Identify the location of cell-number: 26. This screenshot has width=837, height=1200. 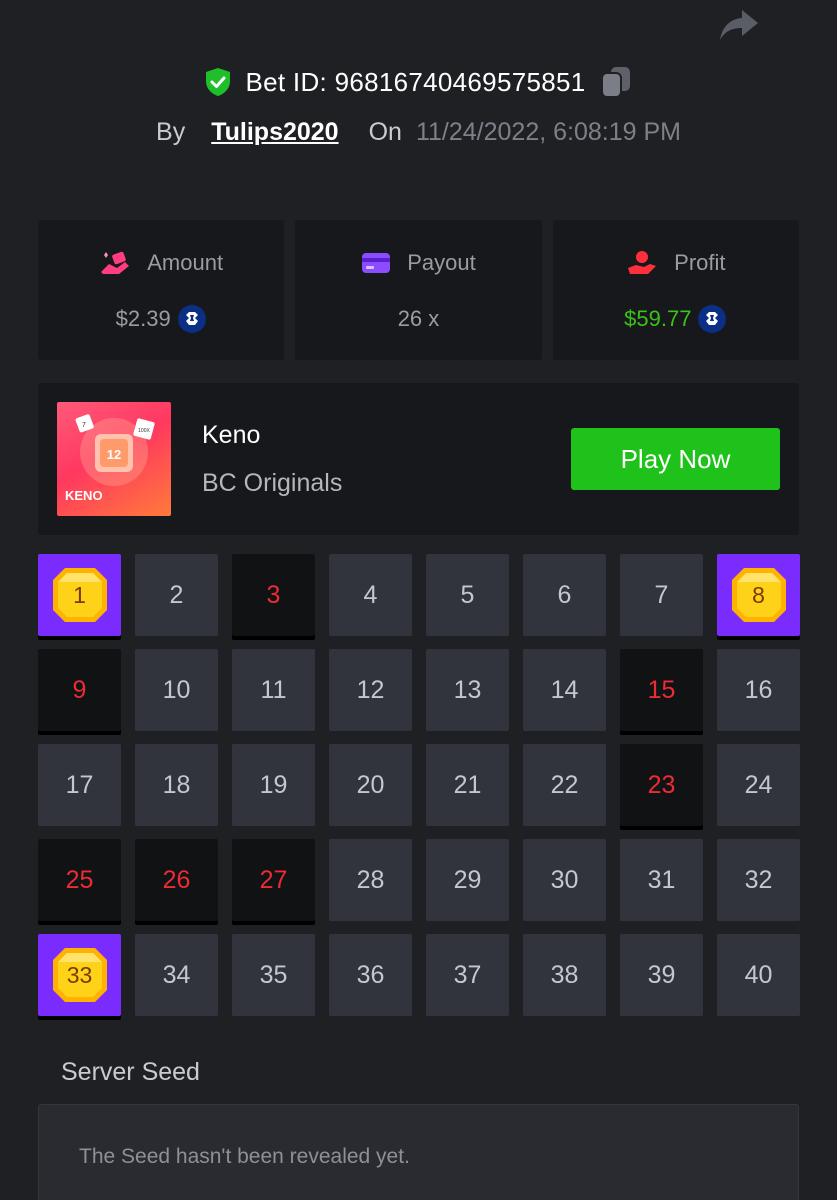
(176, 879).